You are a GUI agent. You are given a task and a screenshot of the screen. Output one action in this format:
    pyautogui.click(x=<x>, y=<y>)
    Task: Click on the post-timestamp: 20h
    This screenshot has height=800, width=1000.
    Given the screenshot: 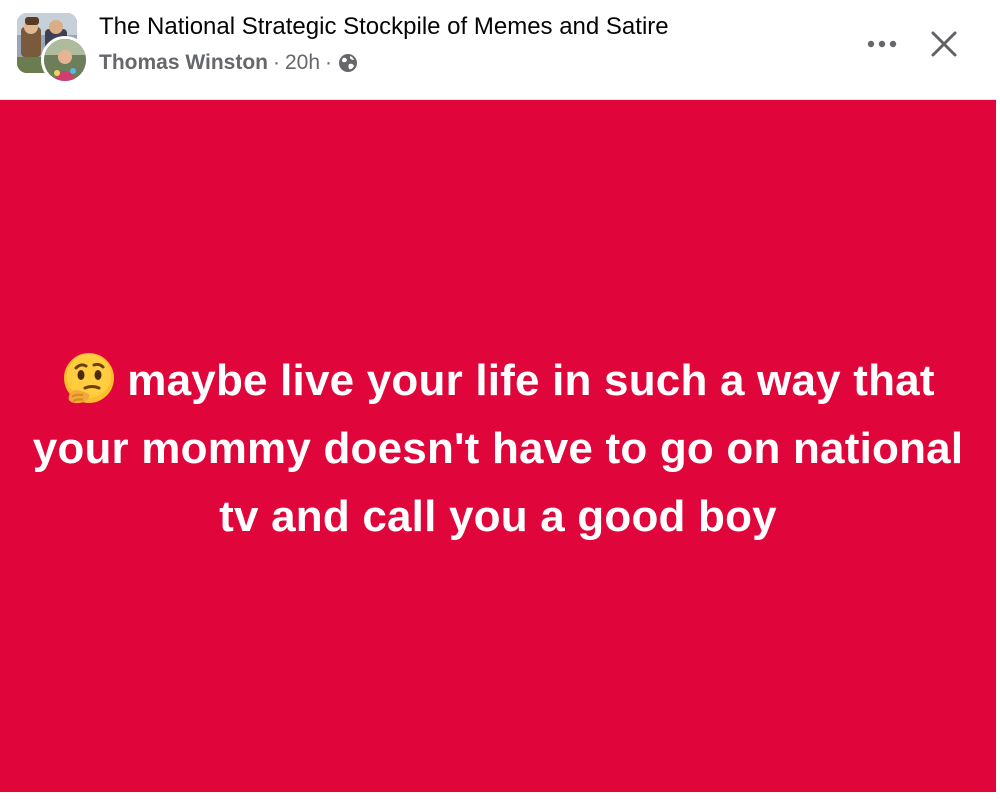 What is the action you would take?
    pyautogui.click(x=302, y=63)
    